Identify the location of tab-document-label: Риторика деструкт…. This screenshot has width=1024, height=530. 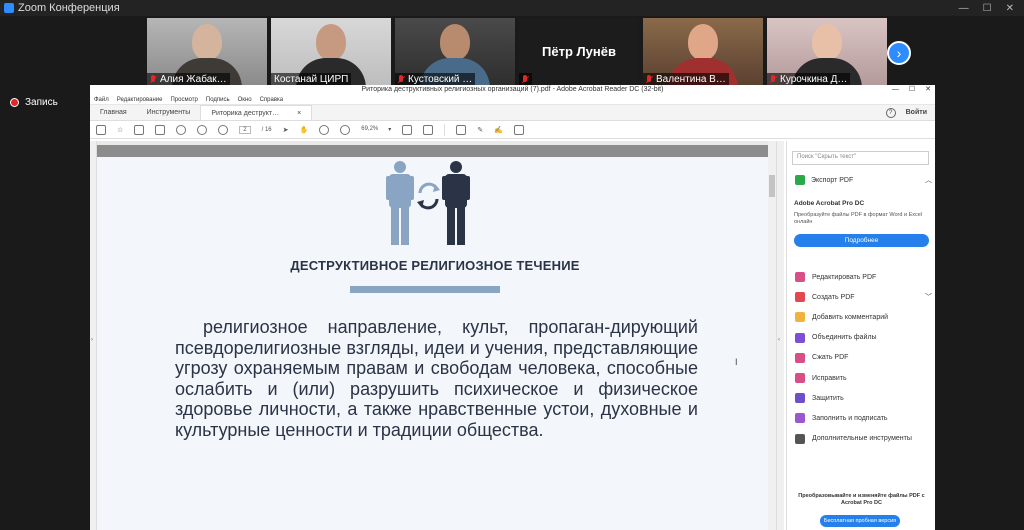
(245, 113).